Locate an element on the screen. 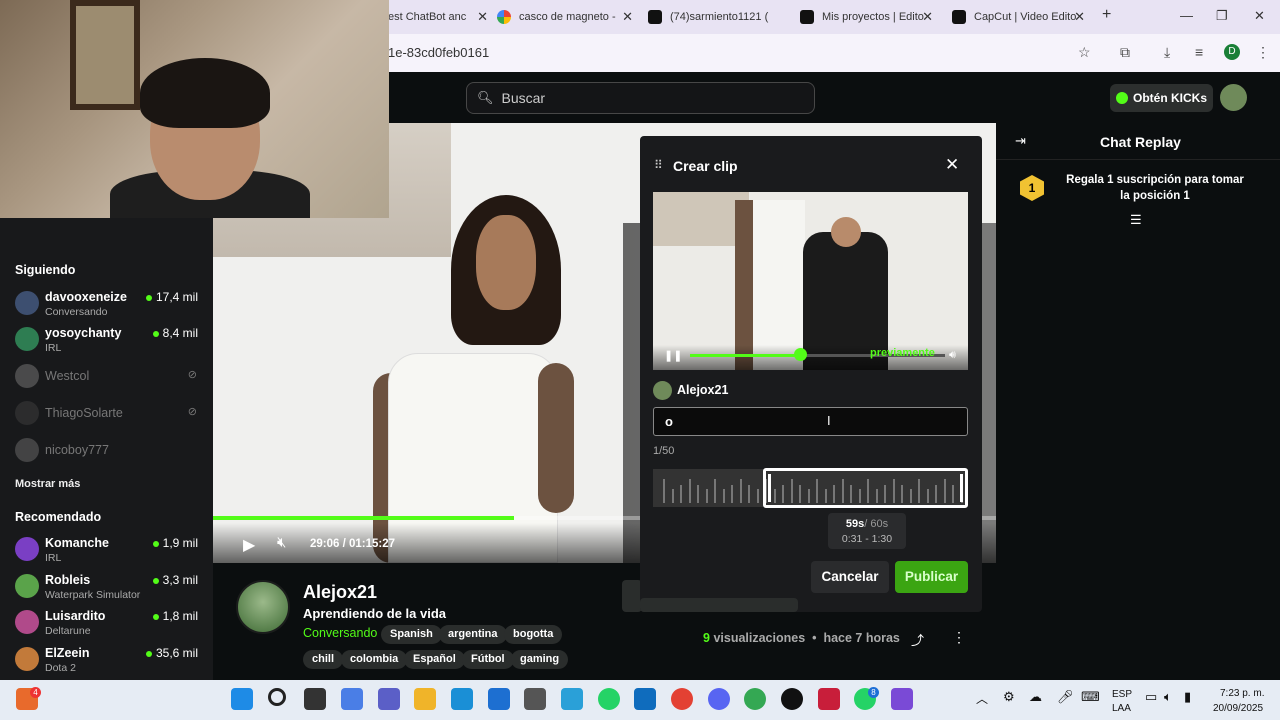  clip-preview is located at coordinates (810, 281).